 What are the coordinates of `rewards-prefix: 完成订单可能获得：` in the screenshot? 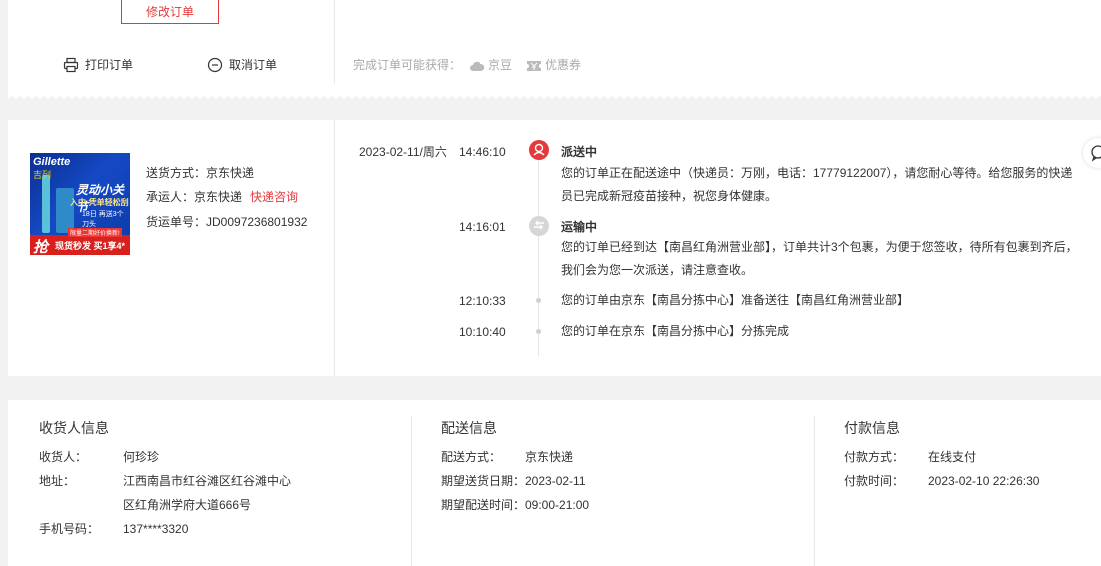 It's located at (407, 65).